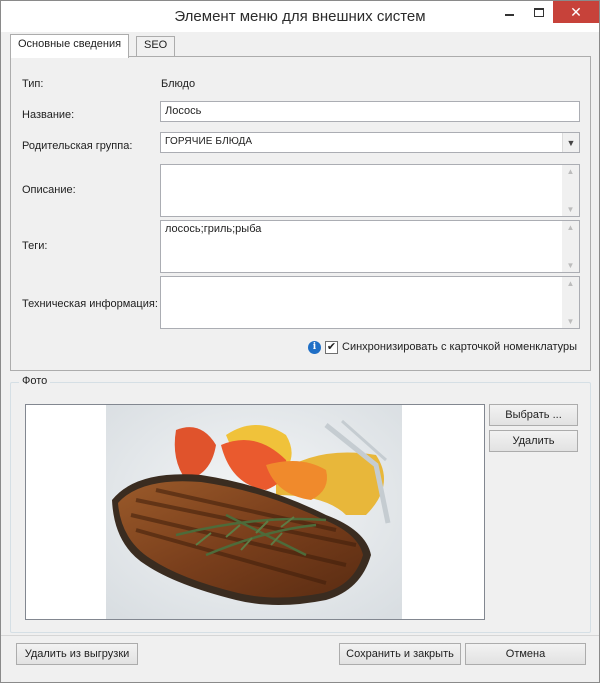 This screenshot has width=600, height=683. What do you see at coordinates (300, 635) in the screenshot?
I see `footer-divider` at bounding box center [300, 635].